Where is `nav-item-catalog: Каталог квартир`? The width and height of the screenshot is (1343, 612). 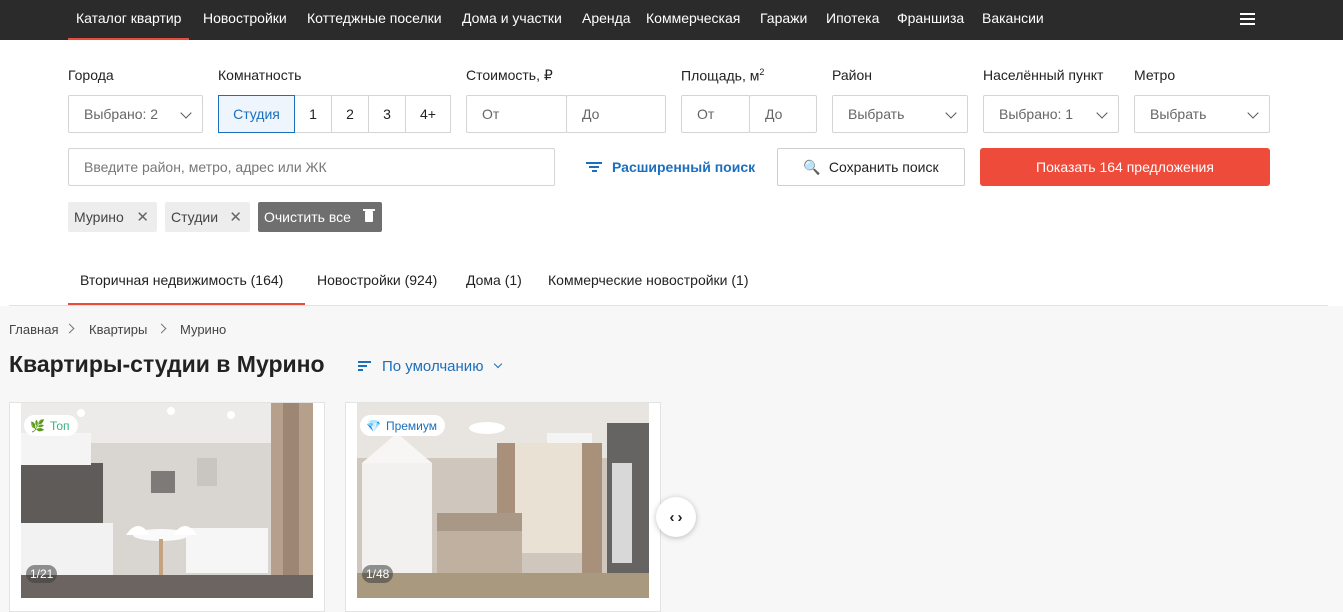
nav-item-catalog: Каталог квартир is located at coordinates (129, 20).